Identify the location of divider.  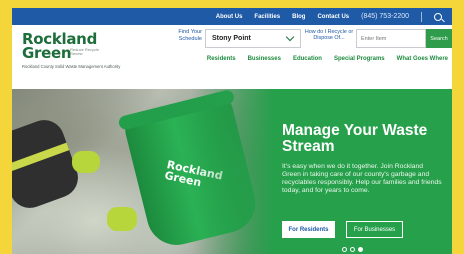
(421, 16).